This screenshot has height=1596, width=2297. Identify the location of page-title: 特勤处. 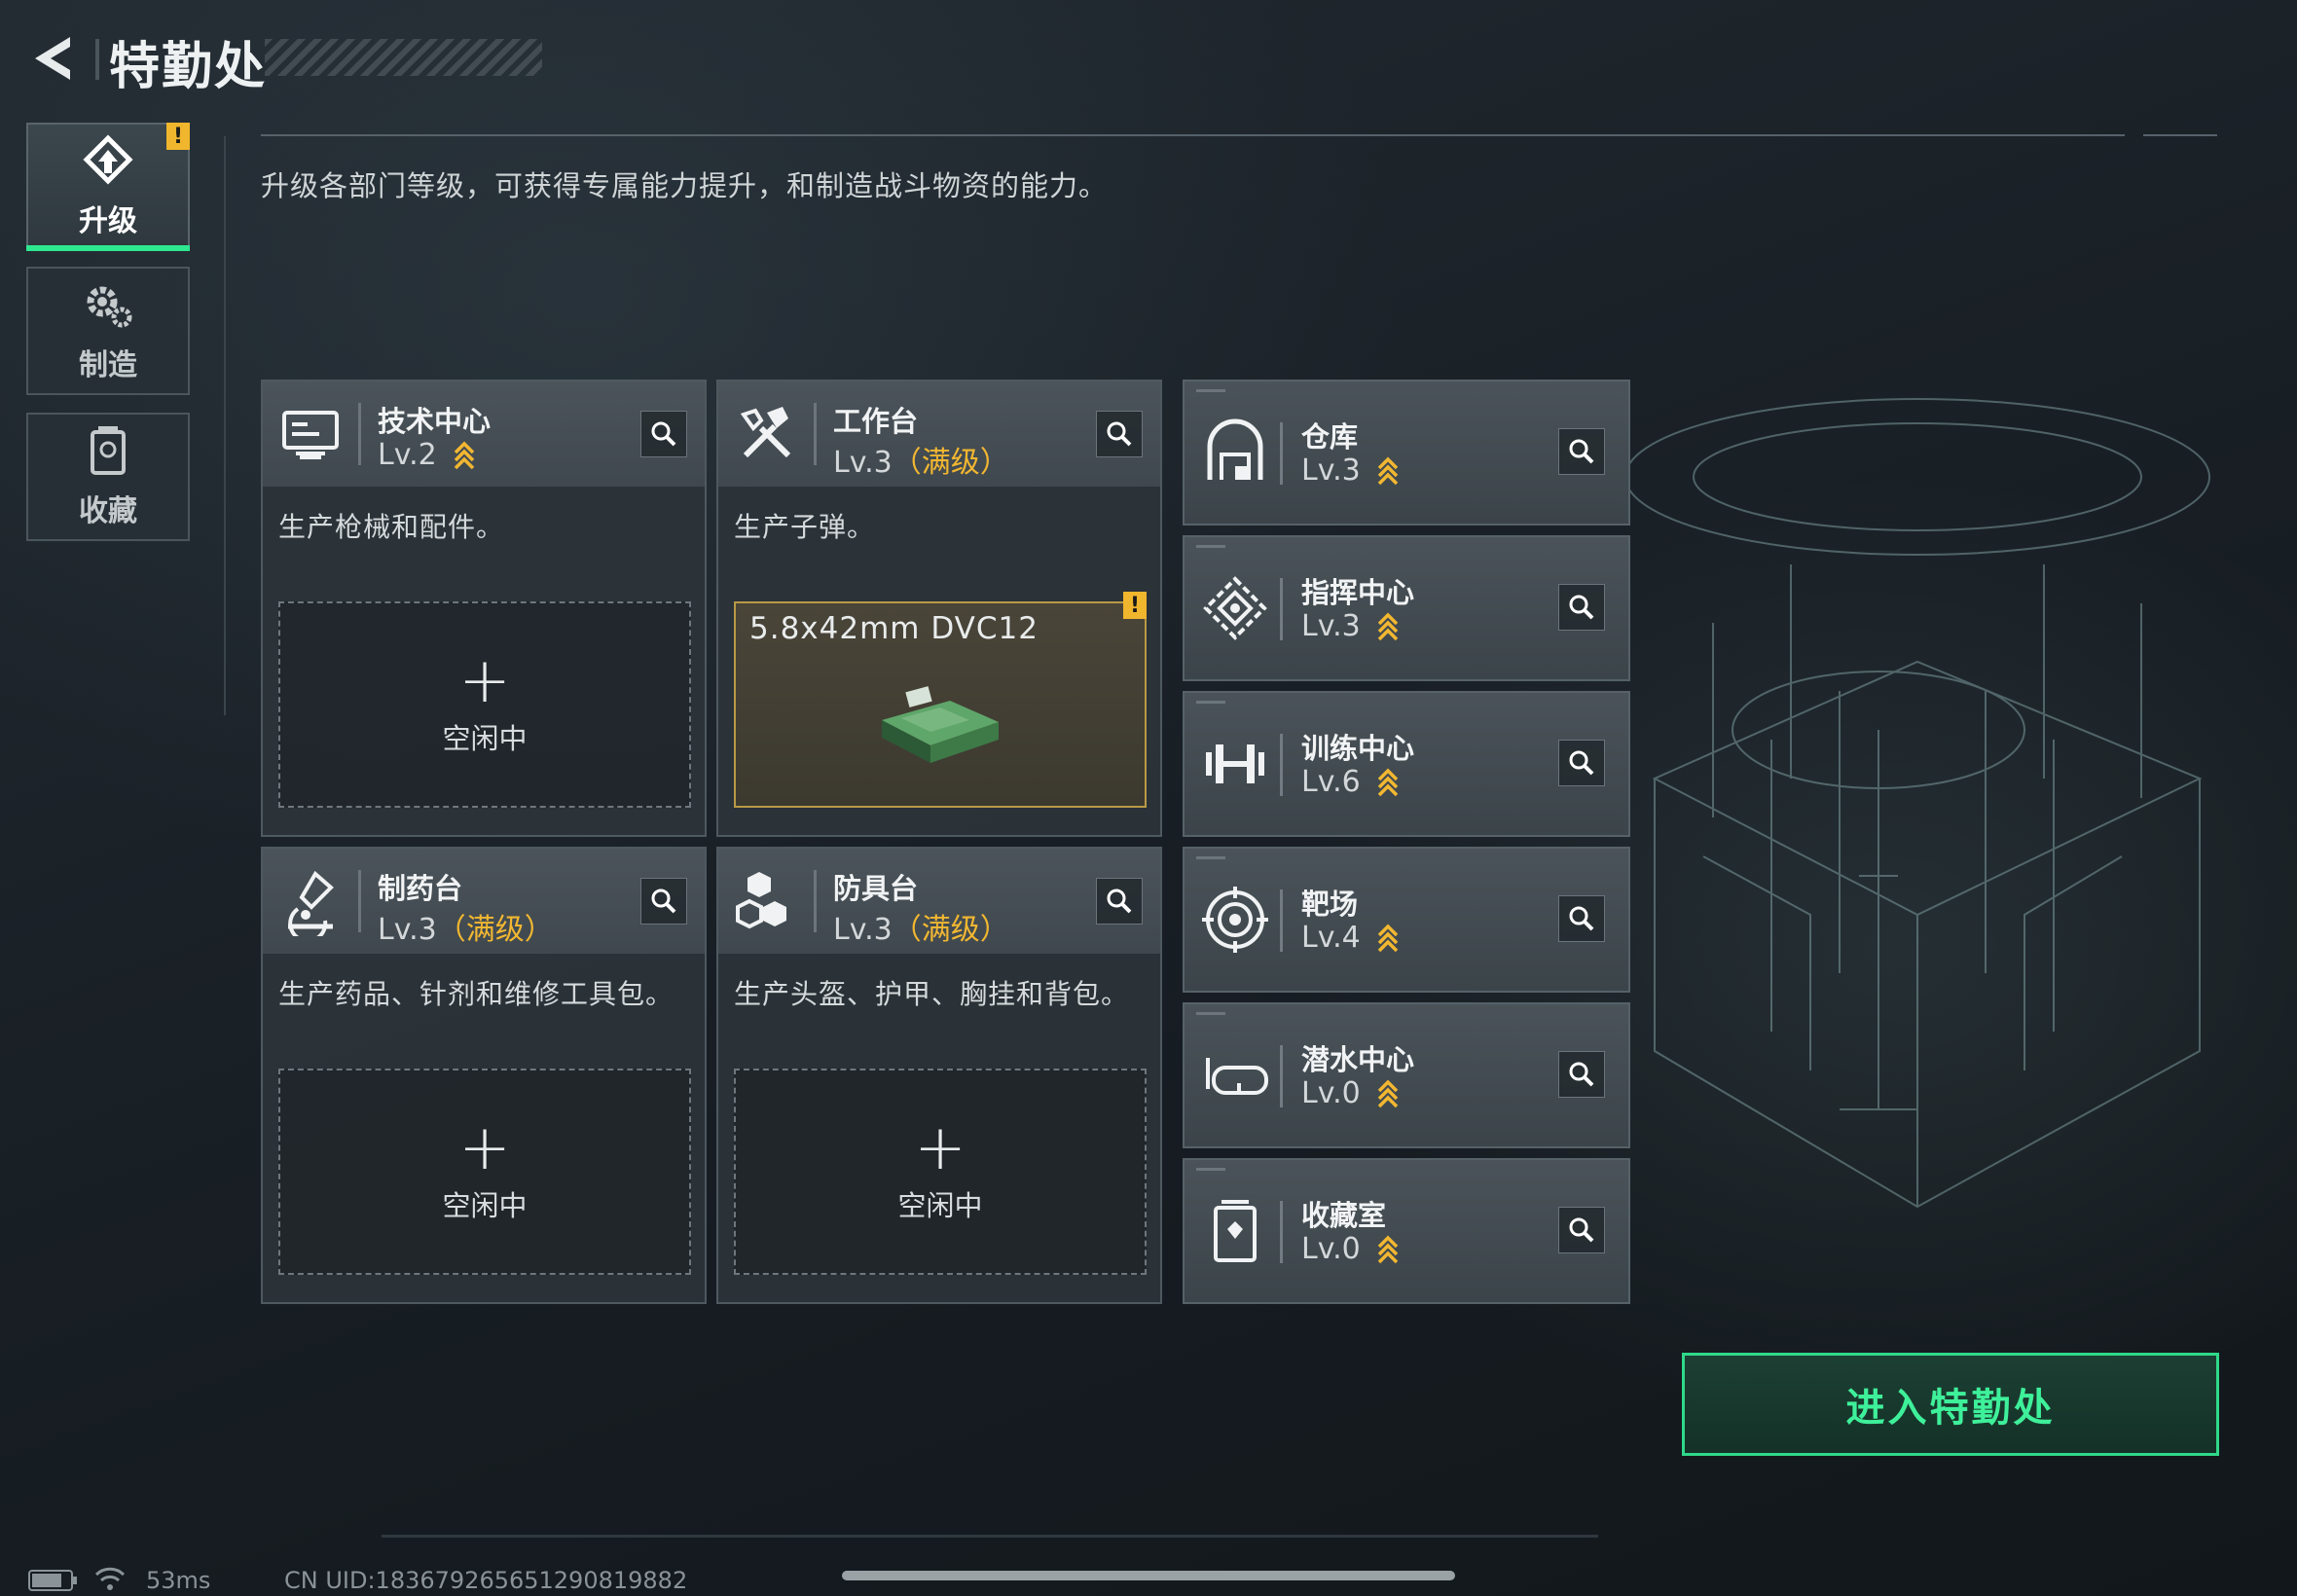
(188, 67).